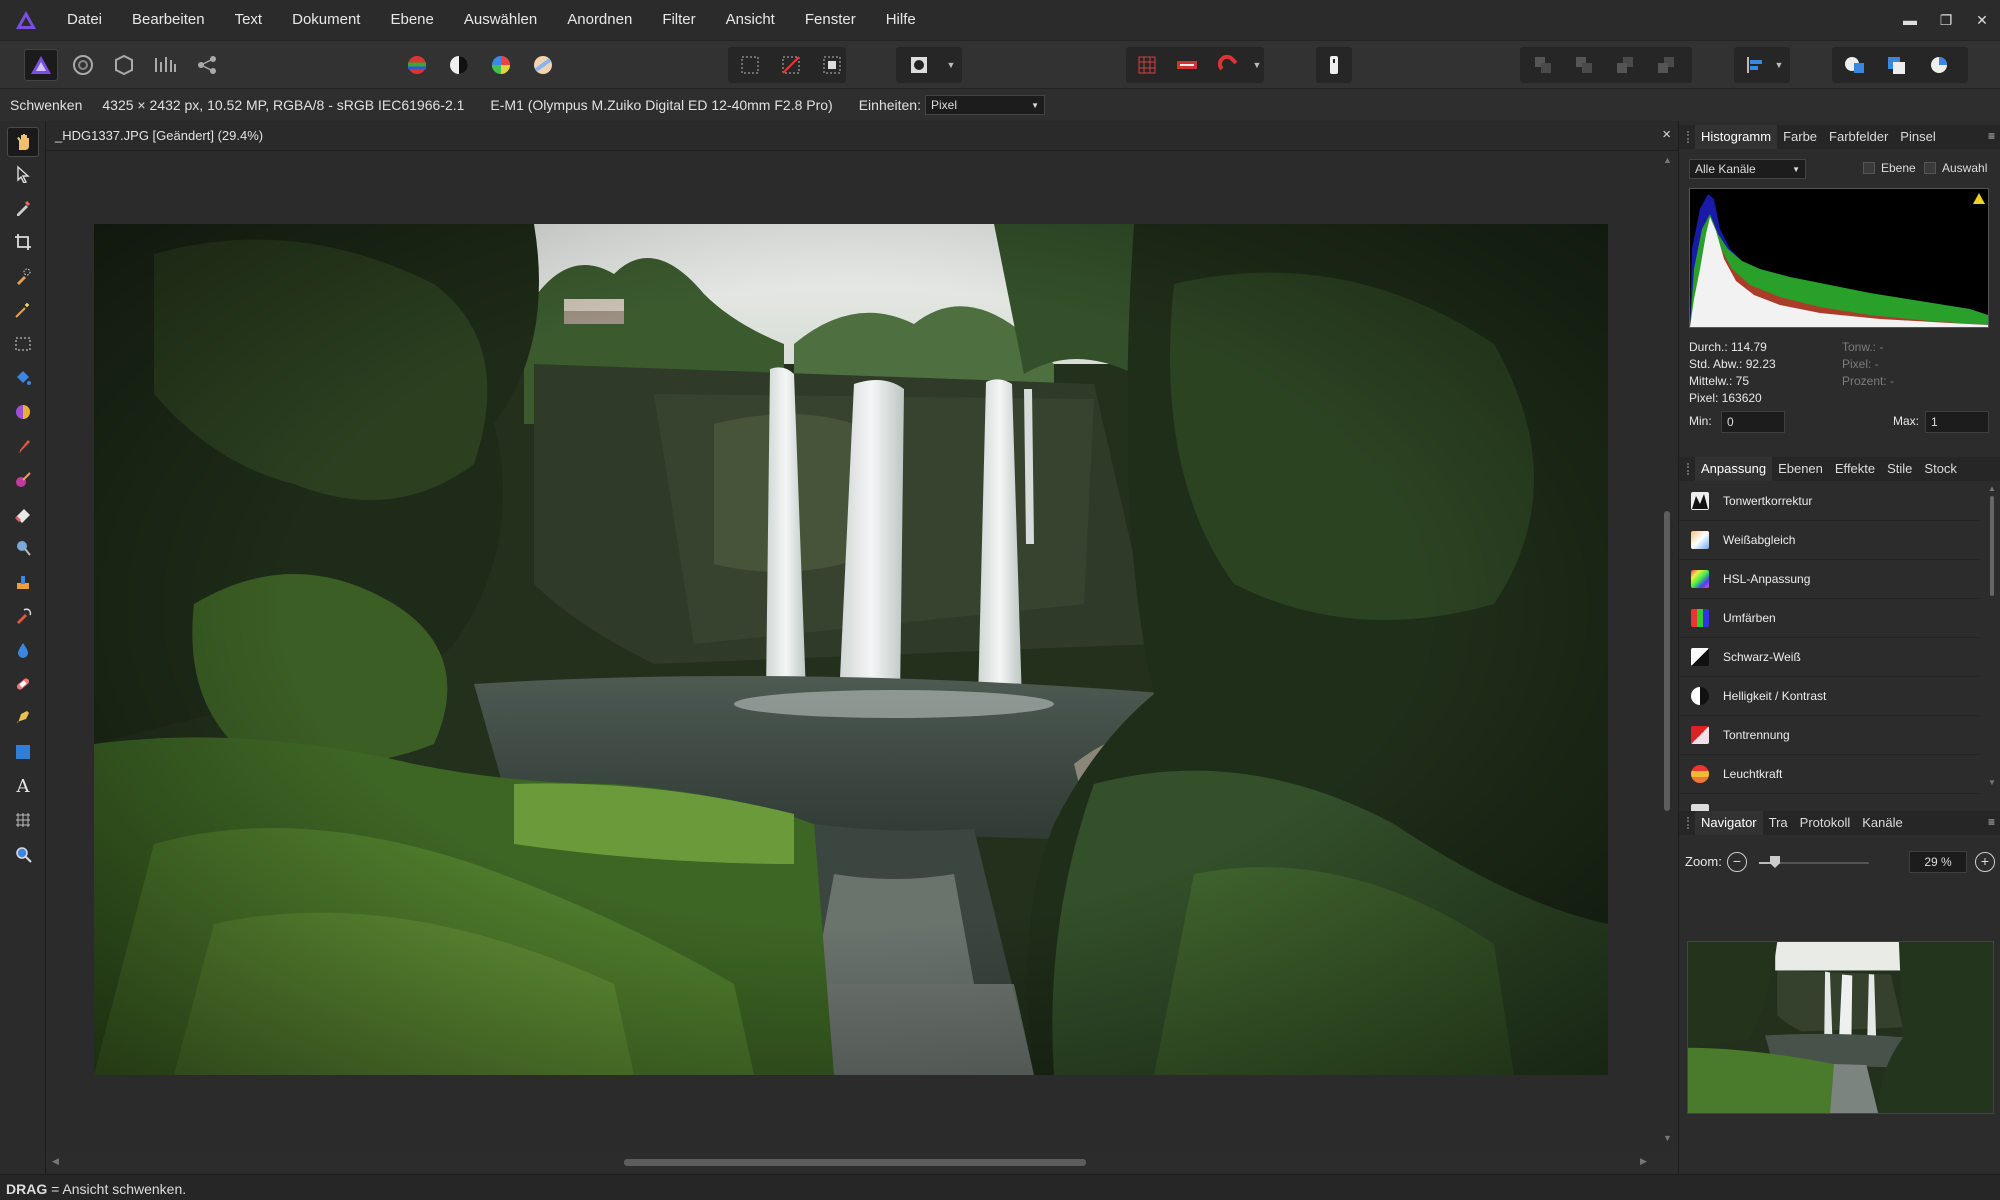 The height and width of the screenshot is (1200, 2000). I want to click on adjustment-scrollbar: ▲ ▼, so click(1992, 637).